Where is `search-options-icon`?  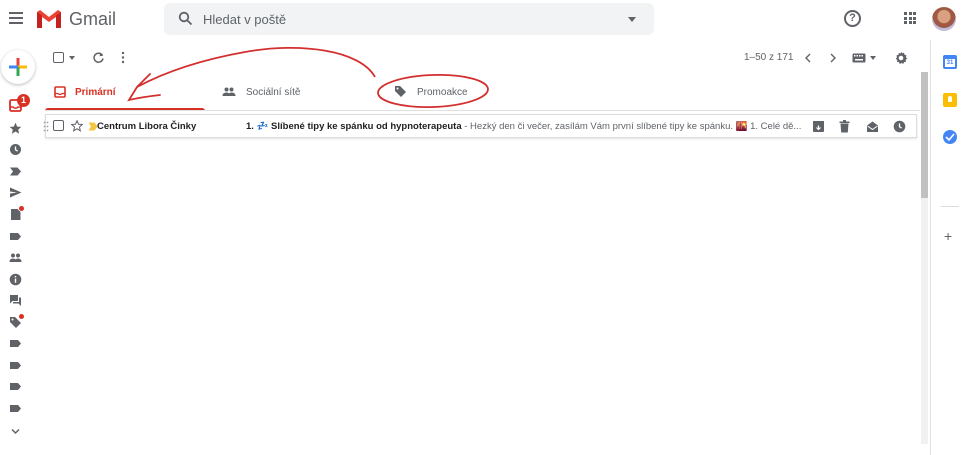
search-options-icon is located at coordinates (632, 19).